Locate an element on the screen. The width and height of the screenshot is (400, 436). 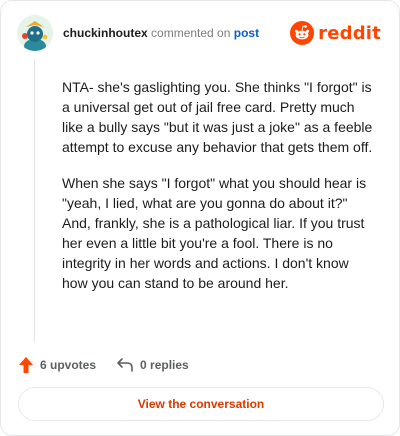
upvote-action: 6 upvotes is located at coordinates (57, 365).